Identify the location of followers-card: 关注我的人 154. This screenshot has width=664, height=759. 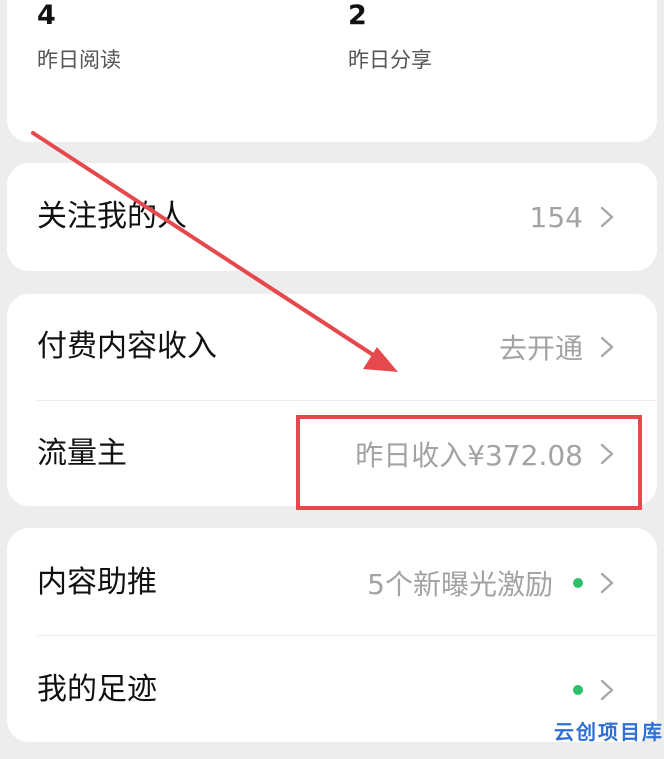
(332, 217).